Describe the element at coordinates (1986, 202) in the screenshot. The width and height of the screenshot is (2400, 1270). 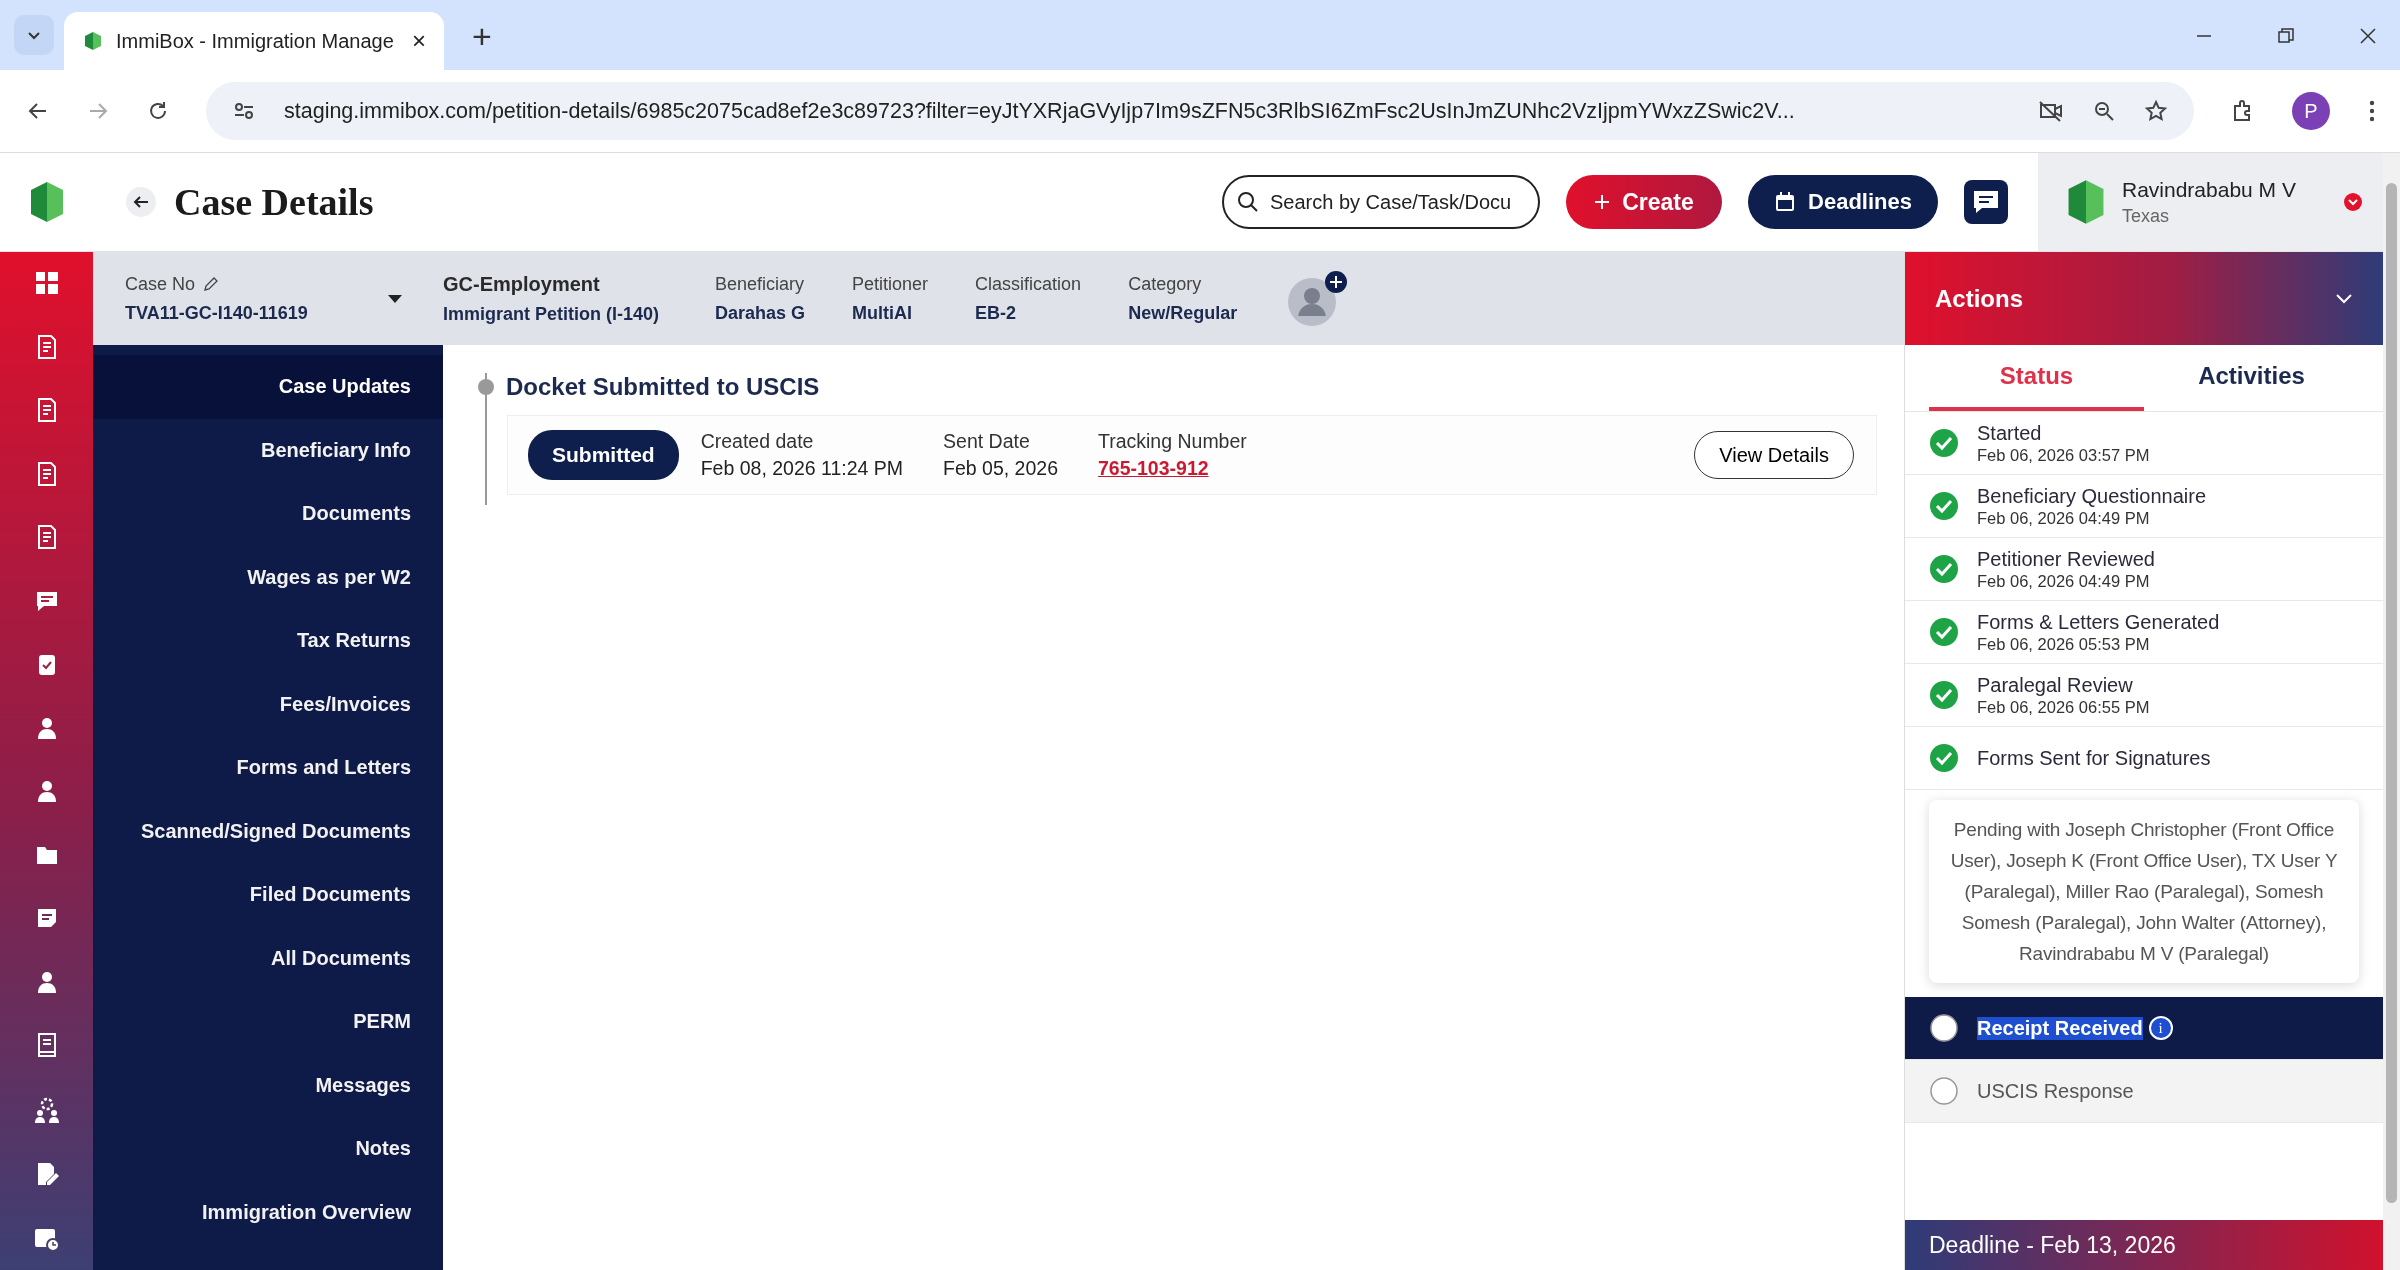
I see `chat-button` at that location.